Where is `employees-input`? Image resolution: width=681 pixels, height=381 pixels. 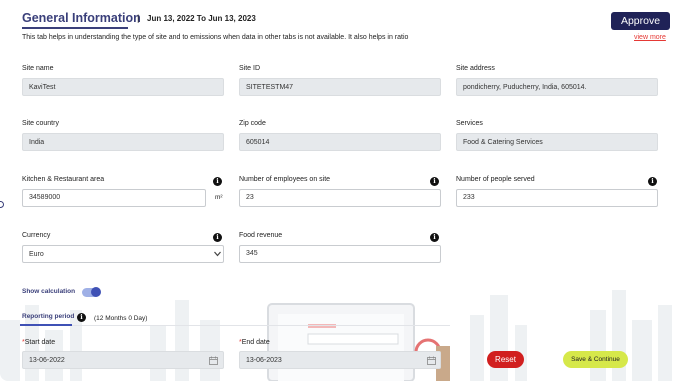 employees-input is located at coordinates (340, 198).